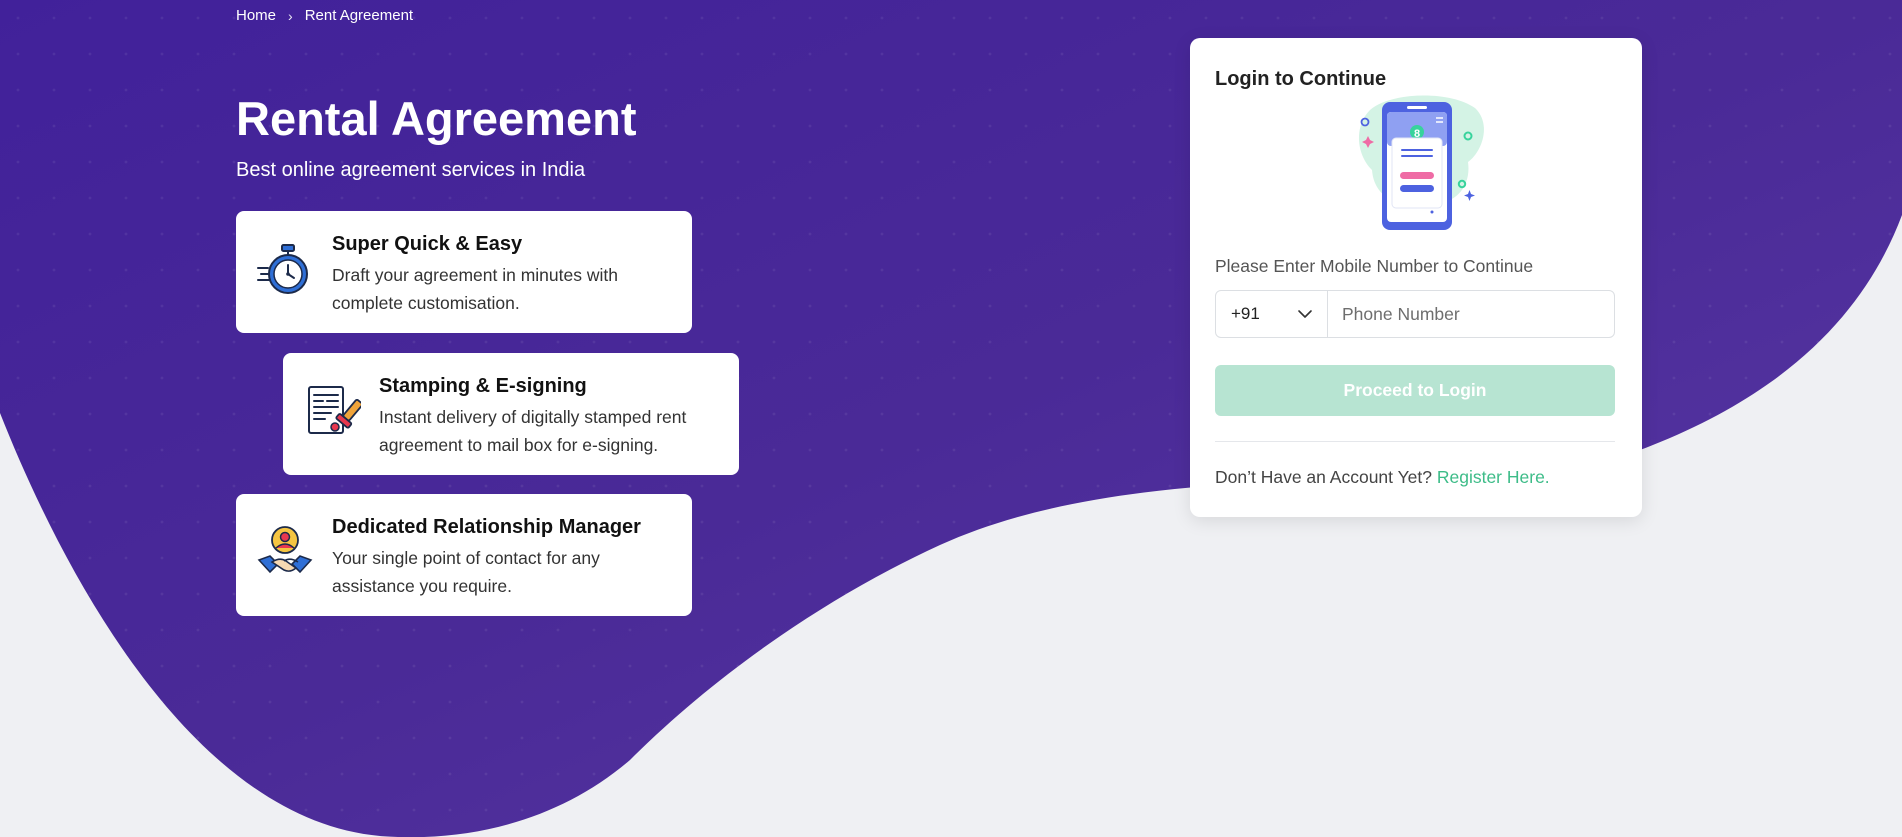 The width and height of the screenshot is (1902, 837). What do you see at coordinates (1493, 477) in the screenshot?
I see `register-link: Register Here.` at bounding box center [1493, 477].